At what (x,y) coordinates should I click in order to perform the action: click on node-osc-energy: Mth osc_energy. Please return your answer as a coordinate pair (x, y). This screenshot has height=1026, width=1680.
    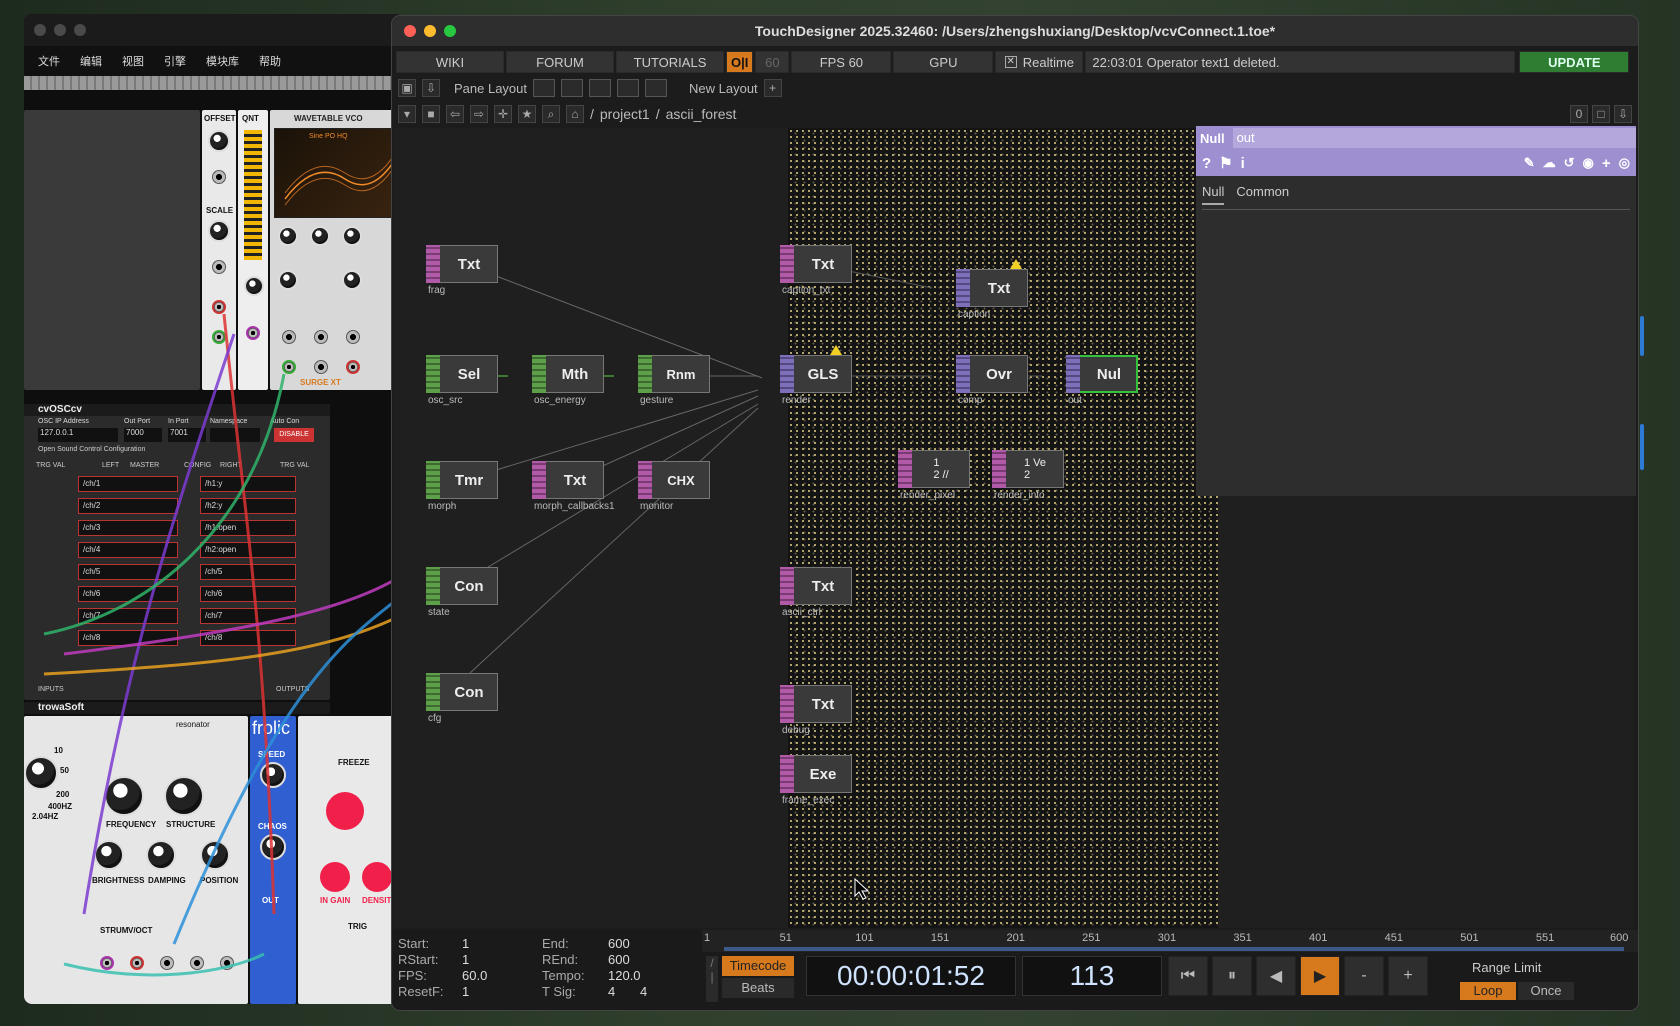
    Looking at the image, I should click on (568, 380).